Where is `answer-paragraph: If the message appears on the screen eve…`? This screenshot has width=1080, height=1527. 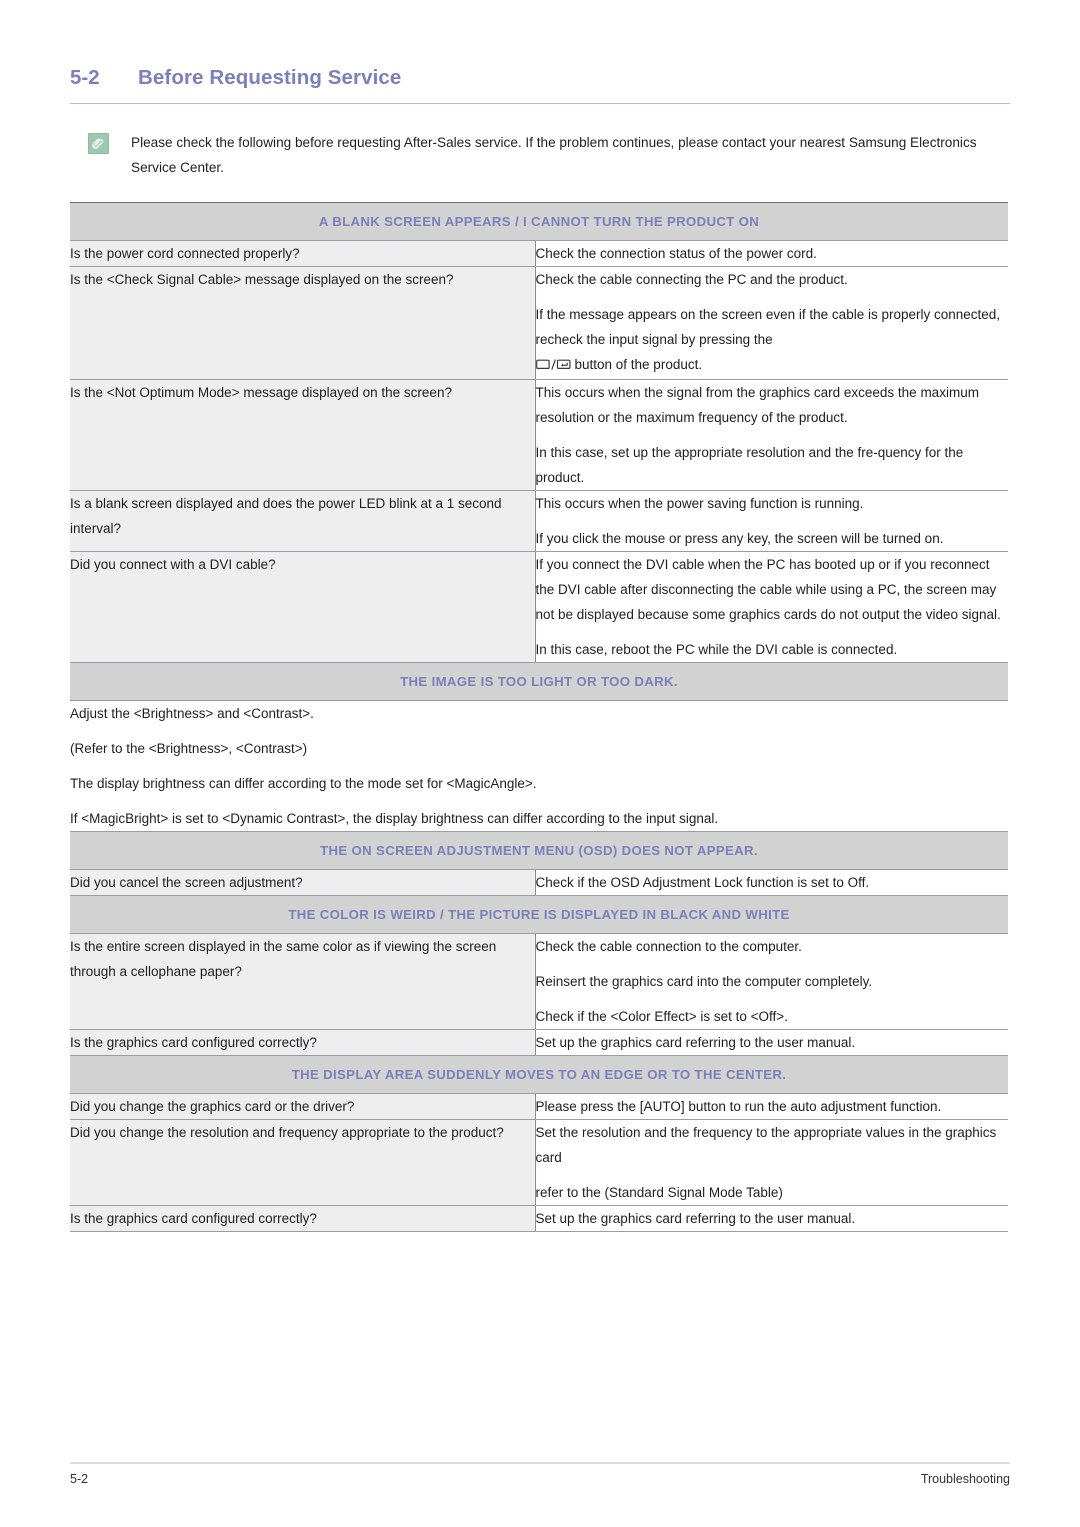
answer-paragraph: If the message appears on the screen eve… is located at coordinates (772, 340).